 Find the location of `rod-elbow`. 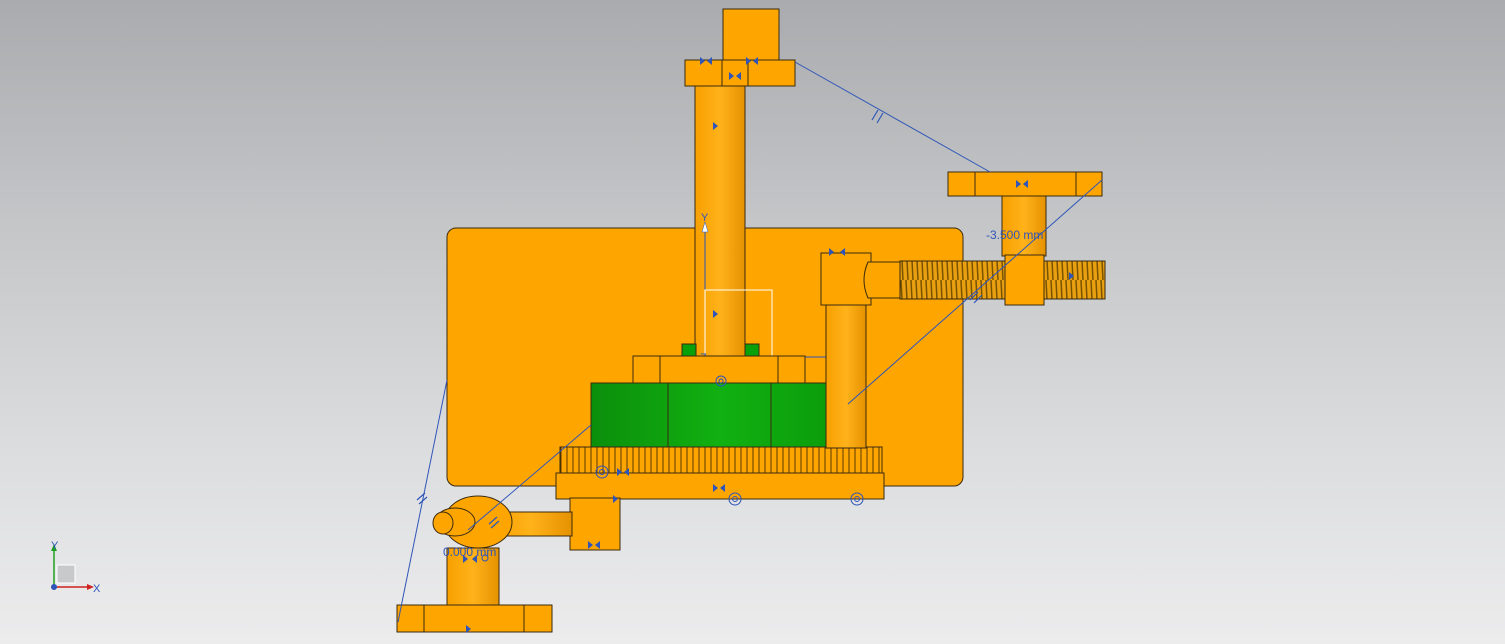

rod-elbow is located at coordinates (882, 280).